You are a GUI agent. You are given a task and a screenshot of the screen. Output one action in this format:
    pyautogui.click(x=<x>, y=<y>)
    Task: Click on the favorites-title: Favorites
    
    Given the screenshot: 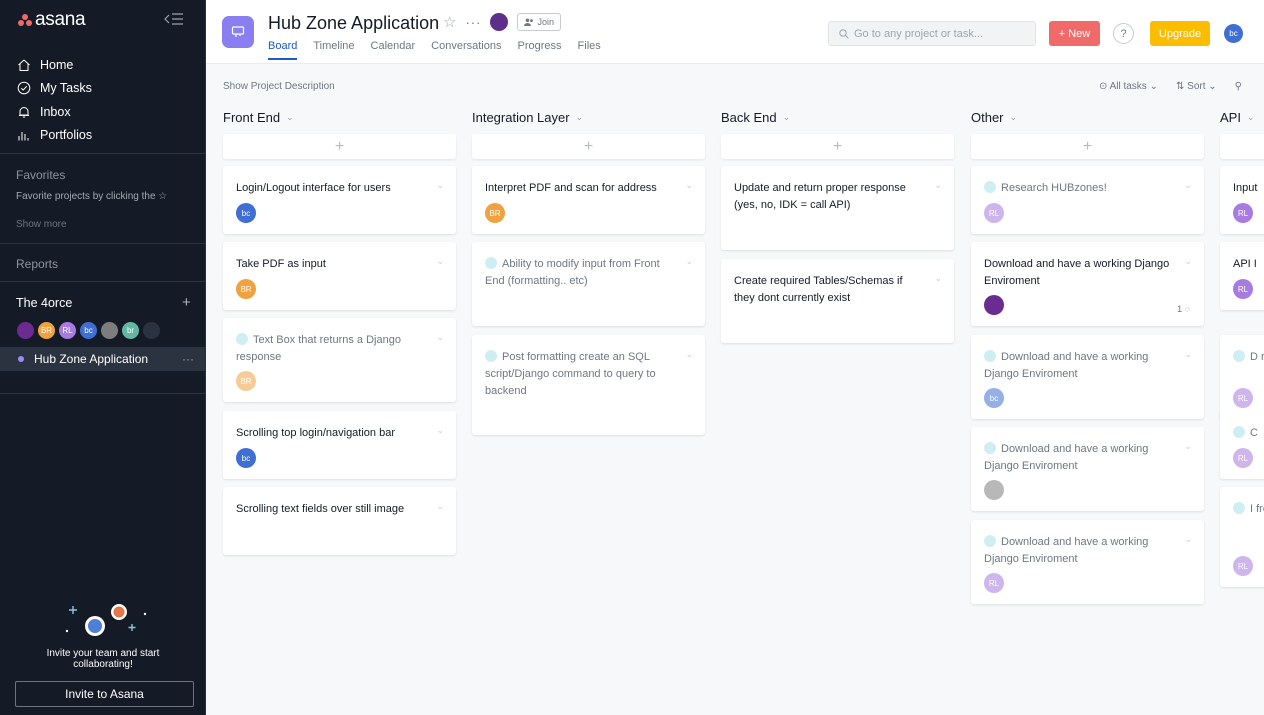 What is the action you would take?
    pyautogui.click(x=40, y=175)
    